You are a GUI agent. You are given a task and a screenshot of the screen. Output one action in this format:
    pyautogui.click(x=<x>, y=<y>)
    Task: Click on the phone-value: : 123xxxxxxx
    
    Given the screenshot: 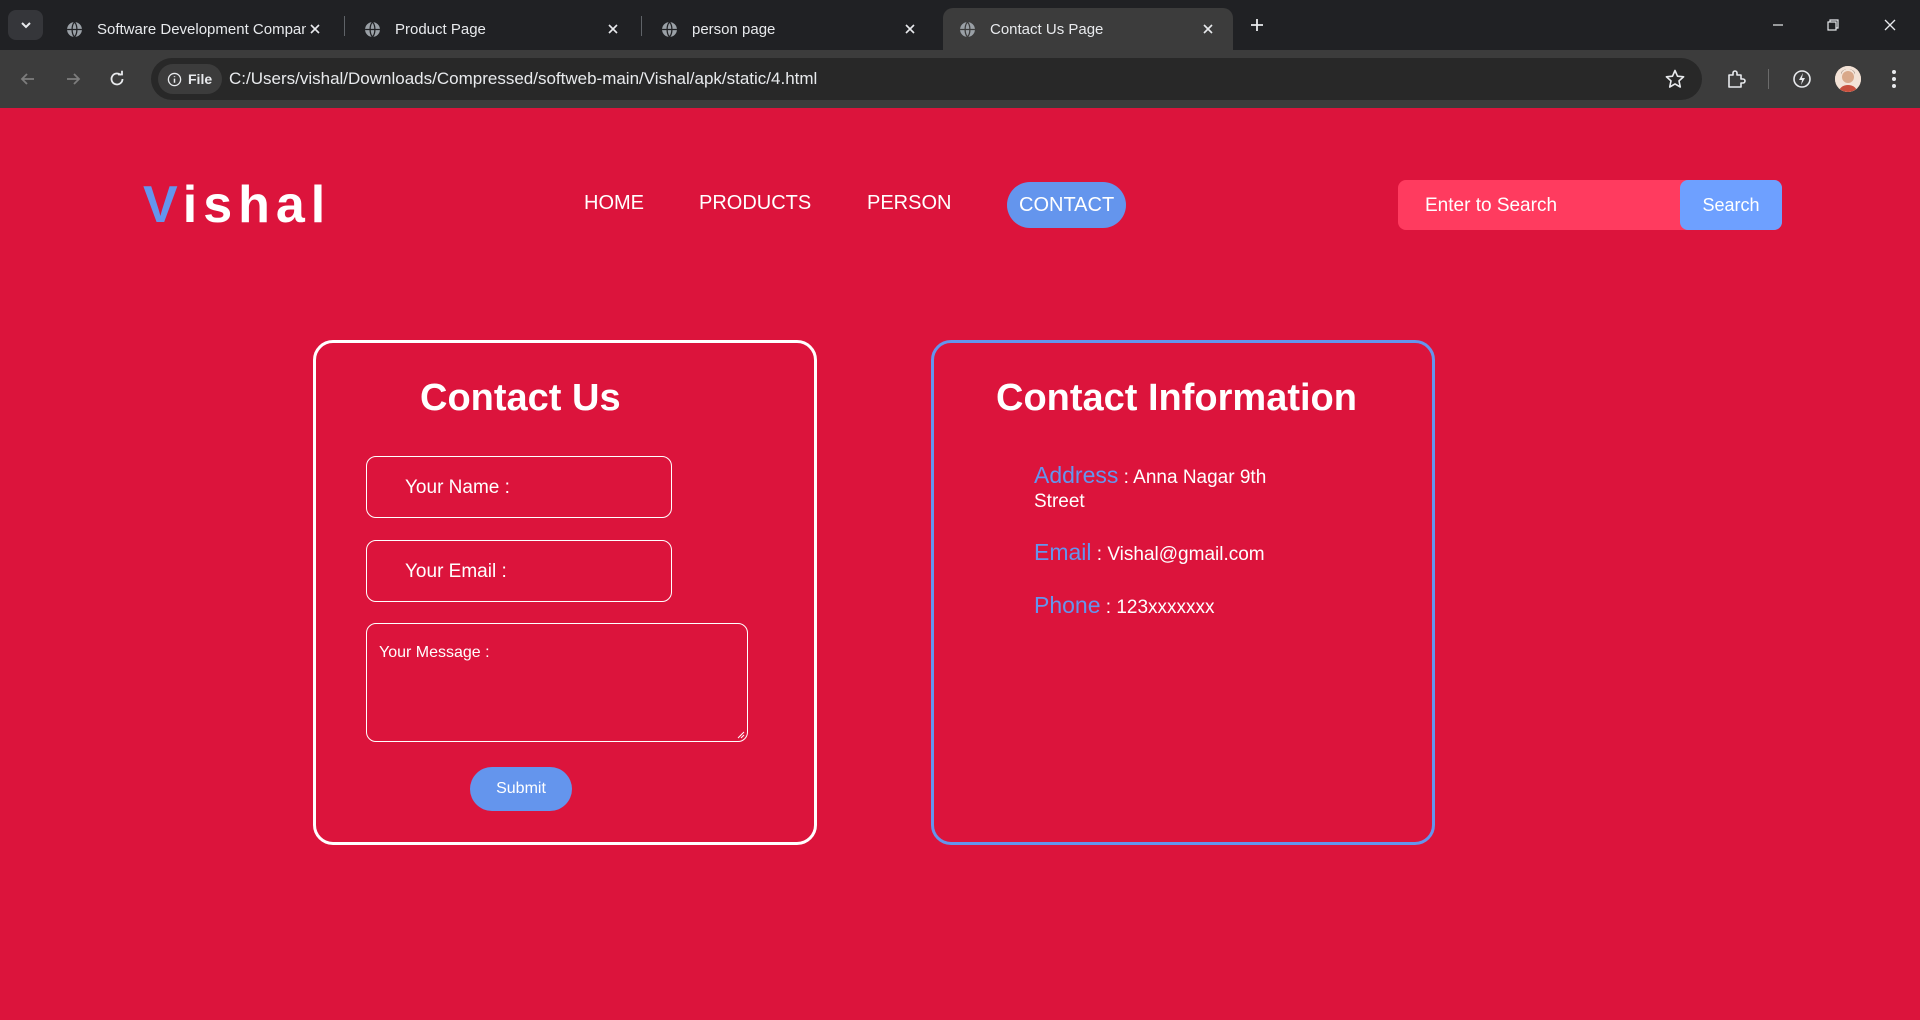 What is the action you would take?
    pyautogui.click(x=1160, y=607)
    